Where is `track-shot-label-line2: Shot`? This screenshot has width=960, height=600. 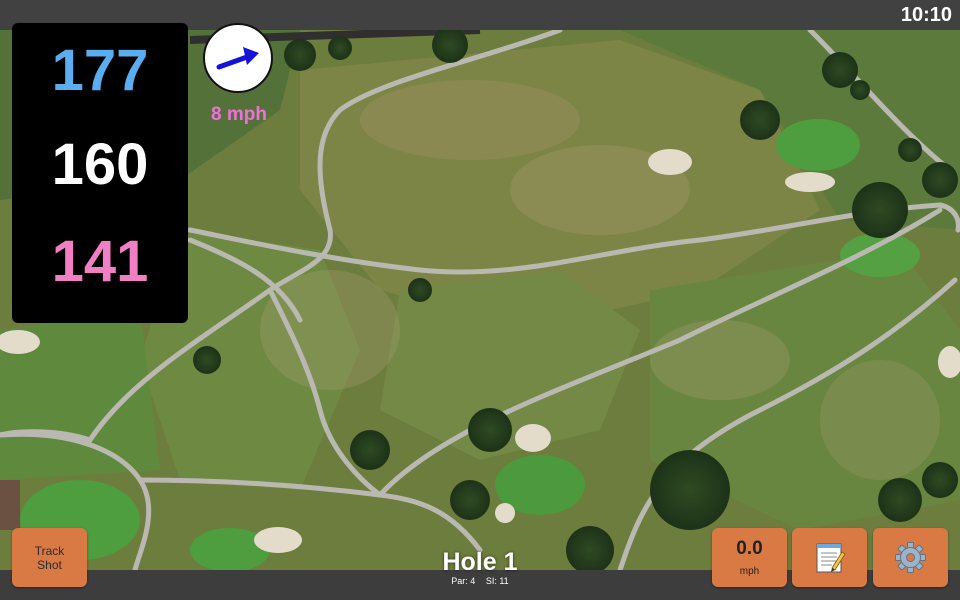 track-shot-label-line2: Shot is located at coordinates (49, 564).